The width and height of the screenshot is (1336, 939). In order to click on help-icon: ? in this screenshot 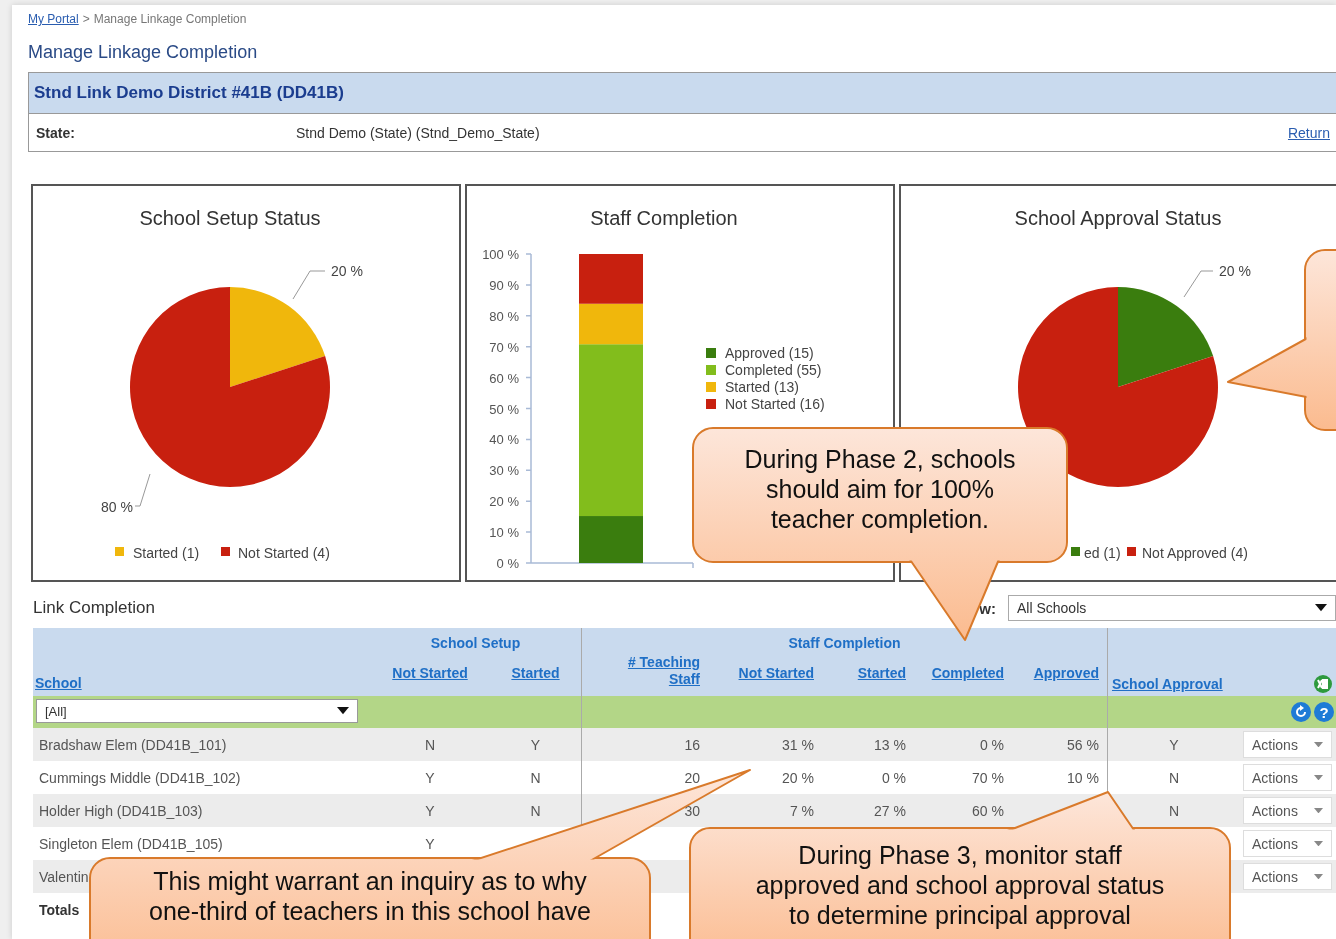, I will do `click(1324, 712)`.